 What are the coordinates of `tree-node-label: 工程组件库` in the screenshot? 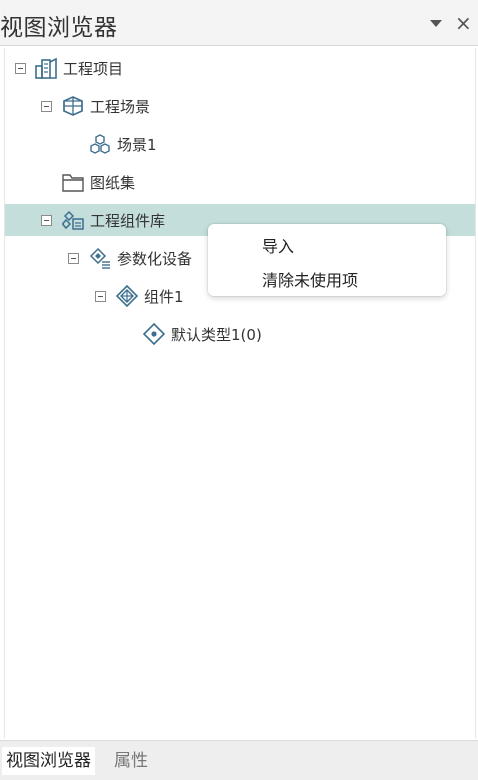 It's located at (128, 221).